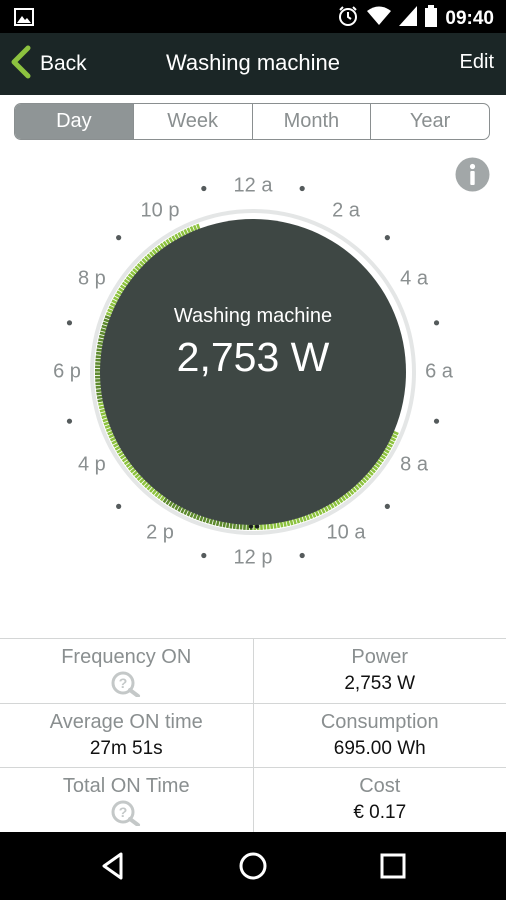 This screenshot has width=506, height=900. I want to click on status-time: 09:40, so click(469, 18).